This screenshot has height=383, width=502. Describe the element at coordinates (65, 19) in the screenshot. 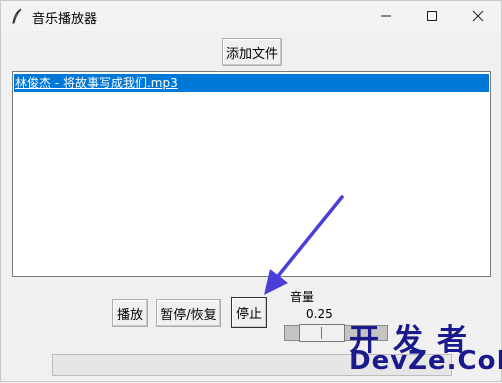

I see `window-title: 音乐播放器` at that location.